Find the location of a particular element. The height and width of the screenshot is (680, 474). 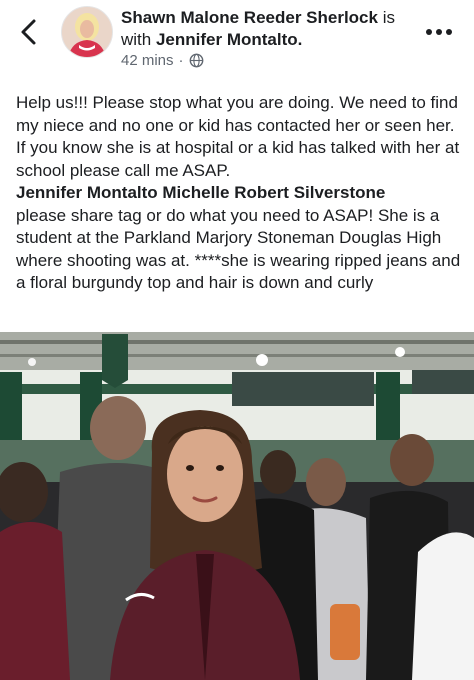

avatar is located at coordinates (87, 32).